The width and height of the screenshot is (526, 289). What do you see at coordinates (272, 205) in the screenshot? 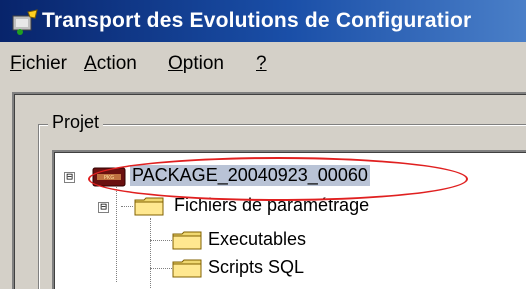
I see `tree-node-label: Fichiers de paramétrage` at bounding box center [272, 205].